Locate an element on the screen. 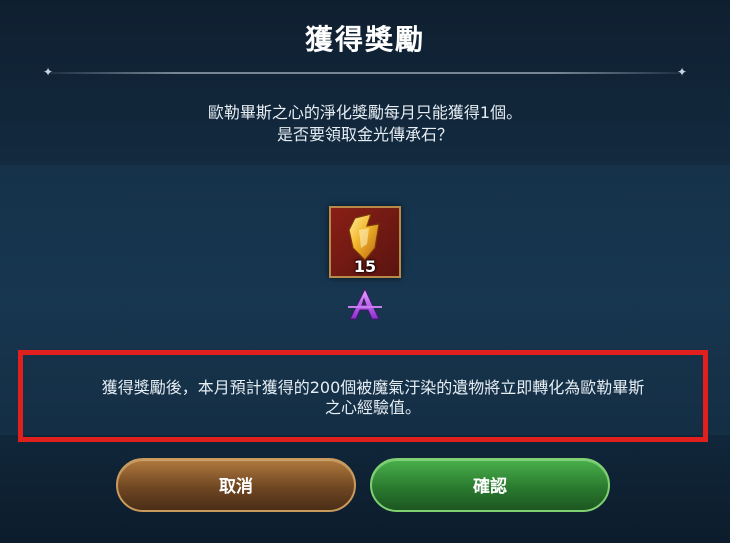 This screenshot has height=543, width=730. dialog-message-line1: 歐勒畢斯之心的淨化獎勵每月只能獲得1個。 is located at coordinates (365, 112).